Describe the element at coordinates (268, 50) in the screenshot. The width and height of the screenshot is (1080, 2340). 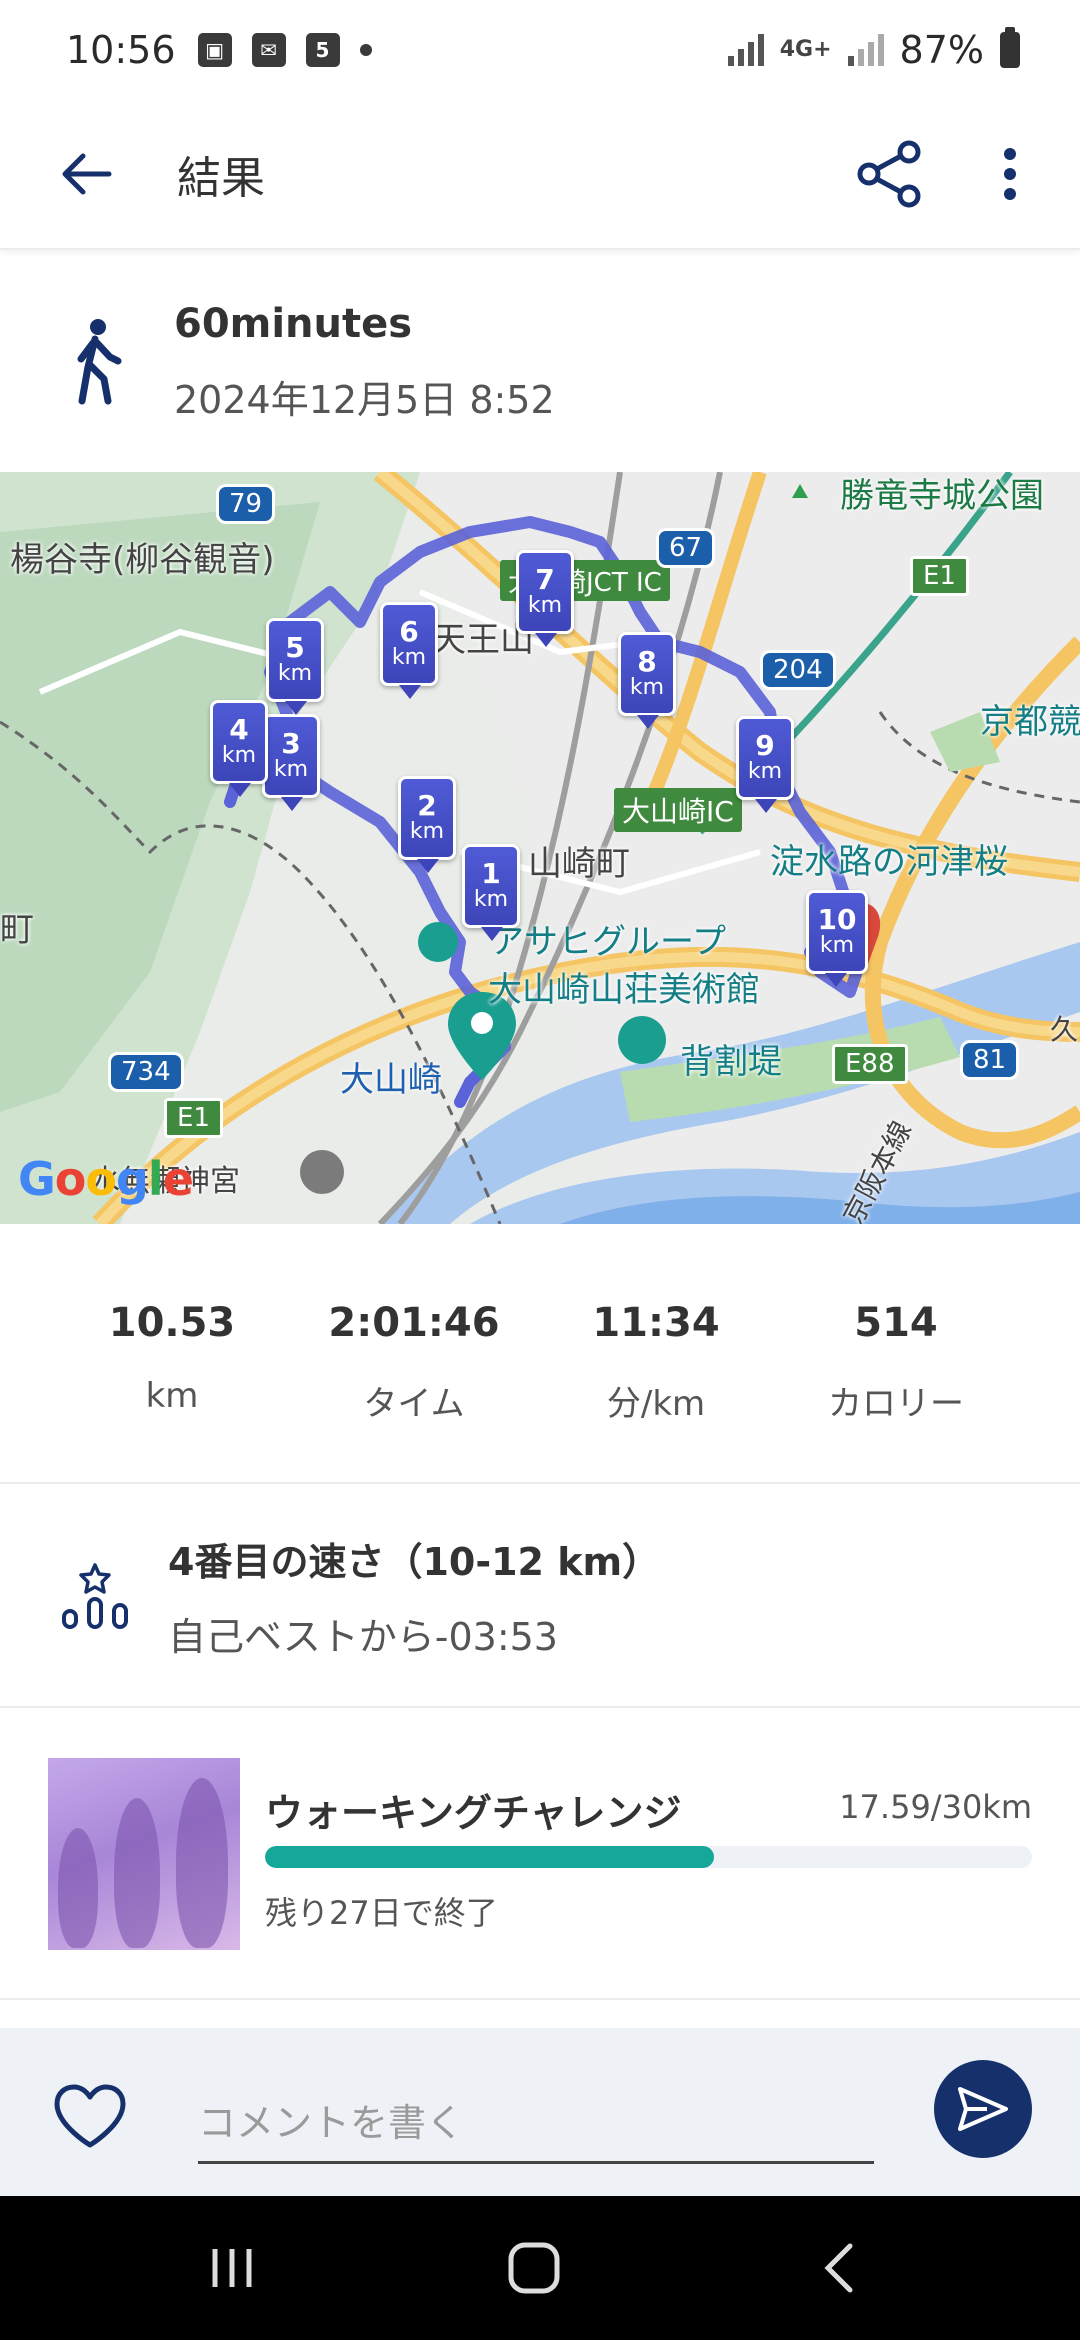
I see `app-notification-icon: ✉` at that location.